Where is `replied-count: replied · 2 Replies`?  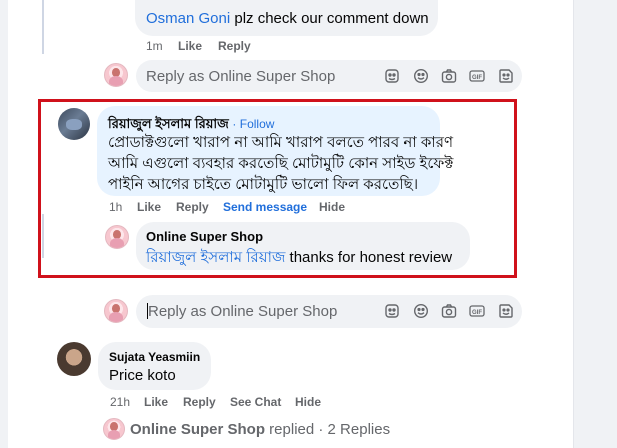
replied-count: replied · 2 Replies is located at coordinates (328, 429).